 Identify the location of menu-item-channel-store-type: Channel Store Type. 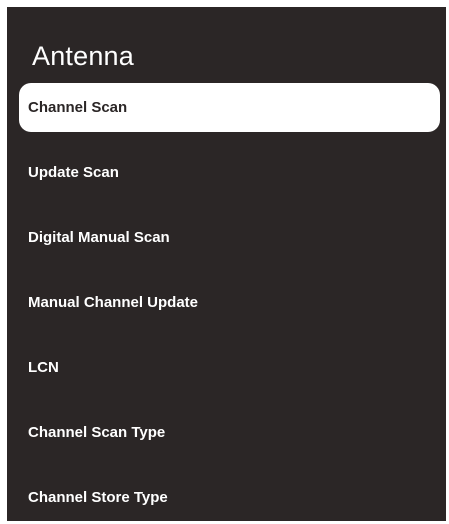
(229, 497).